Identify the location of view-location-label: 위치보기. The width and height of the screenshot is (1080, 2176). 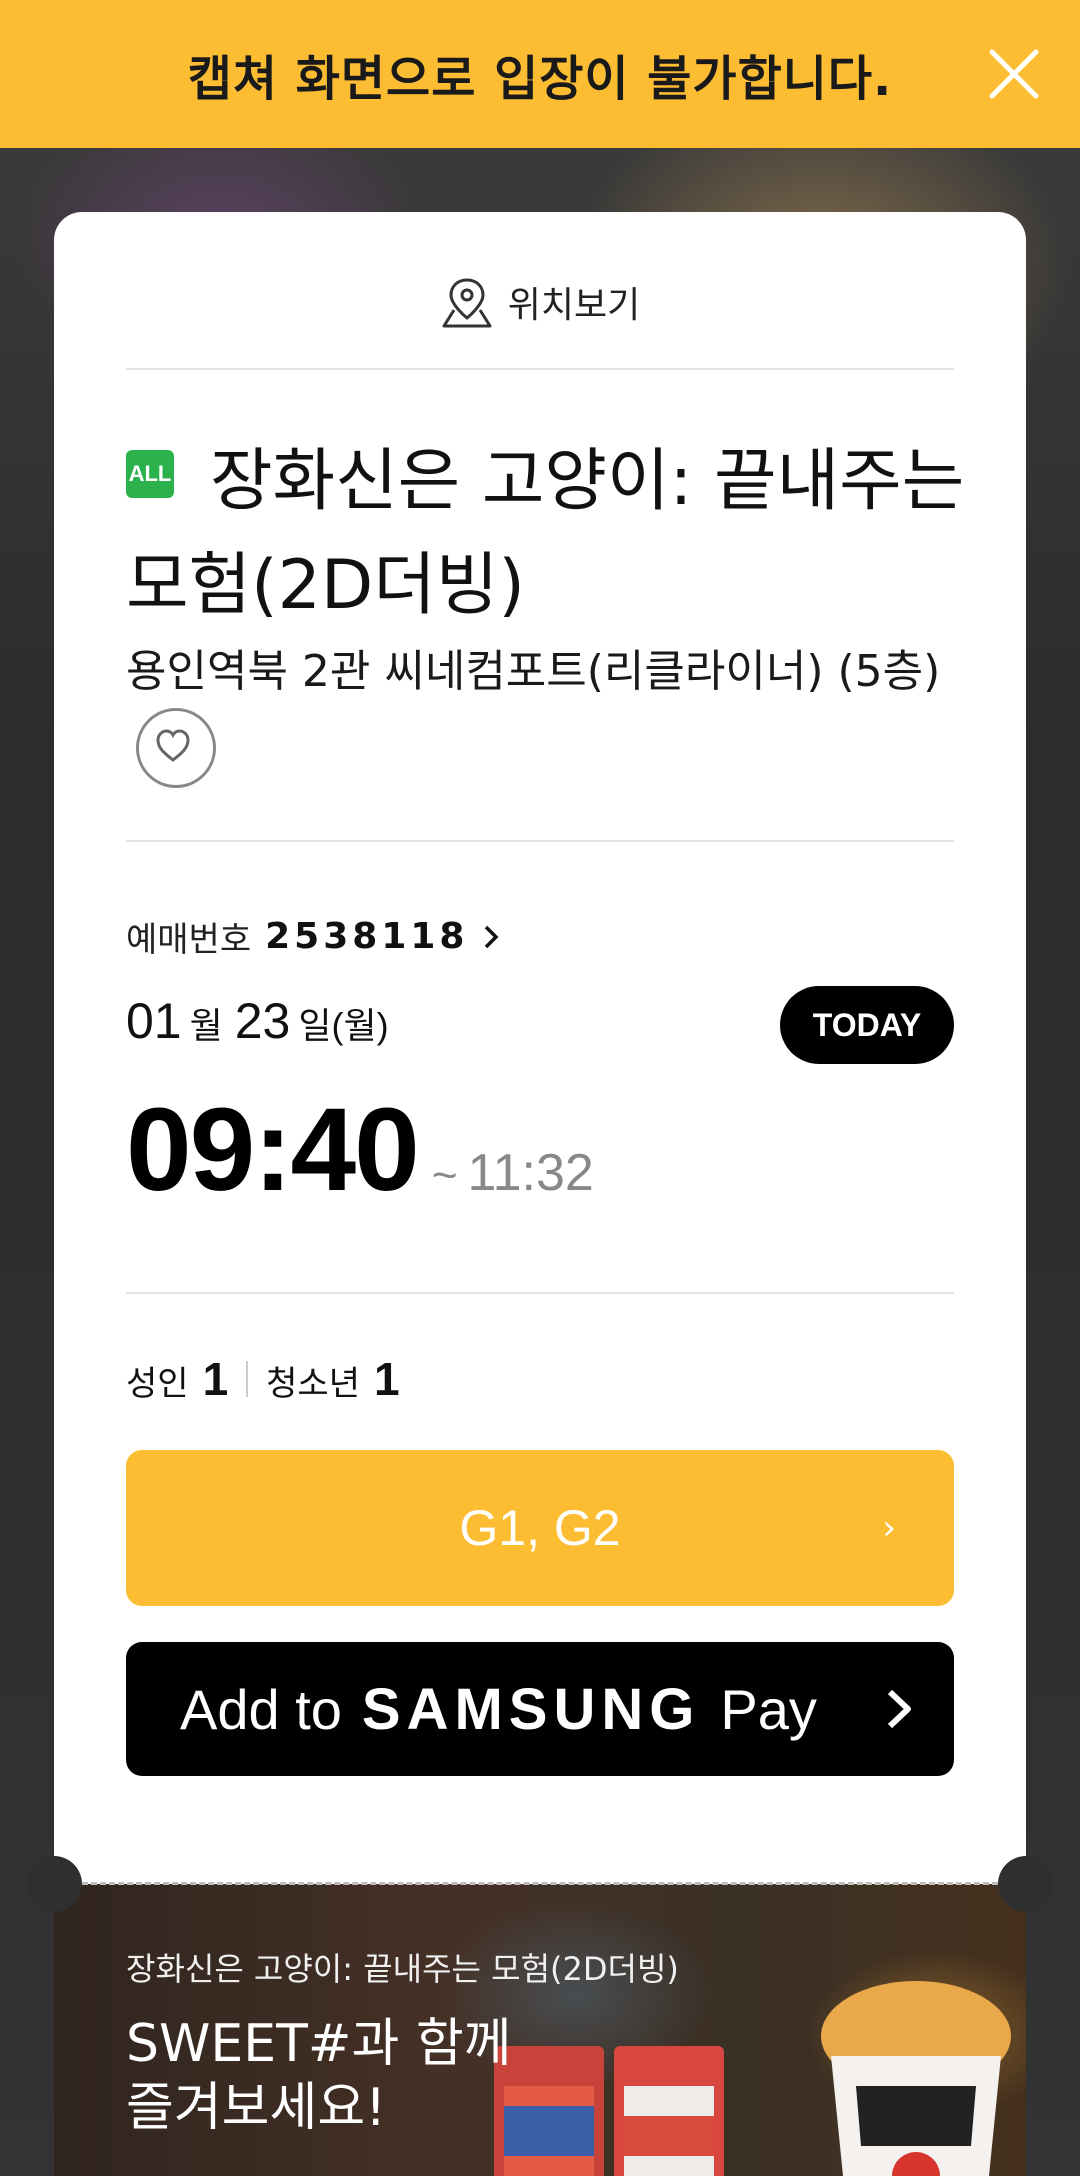
(574, 305).